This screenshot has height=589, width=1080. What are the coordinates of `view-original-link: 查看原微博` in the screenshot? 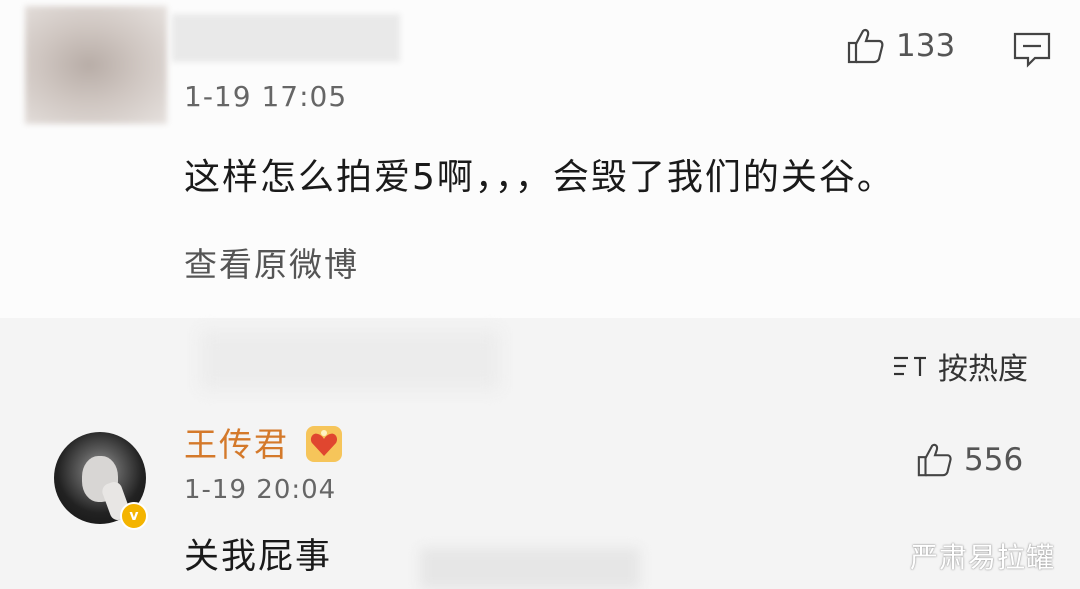 It's located at (271, 262).